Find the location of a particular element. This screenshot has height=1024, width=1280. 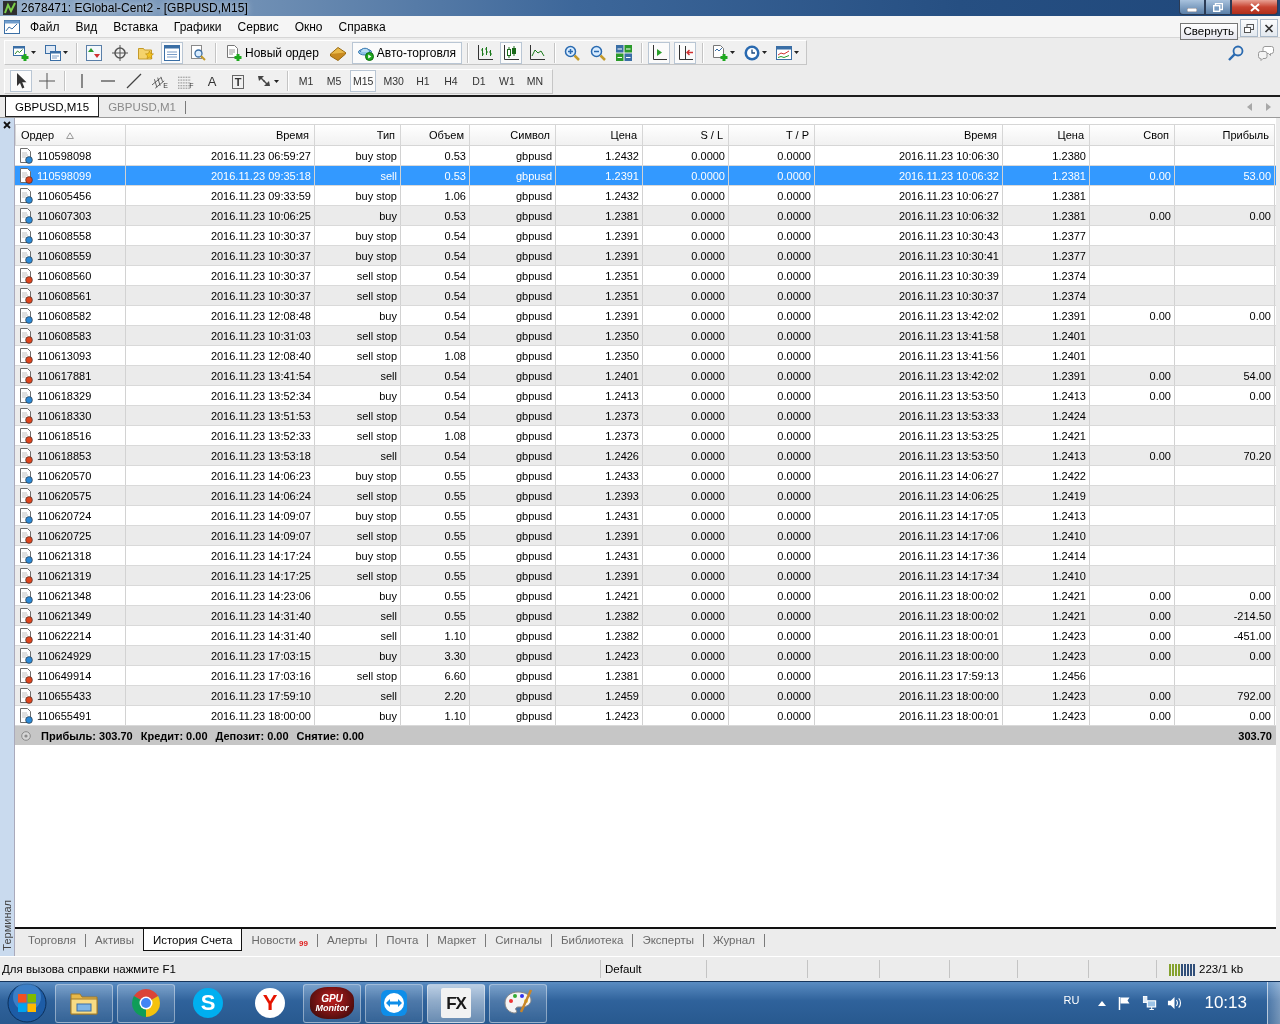

terminal-tab: Маркет is located at coordinates (457, 940).